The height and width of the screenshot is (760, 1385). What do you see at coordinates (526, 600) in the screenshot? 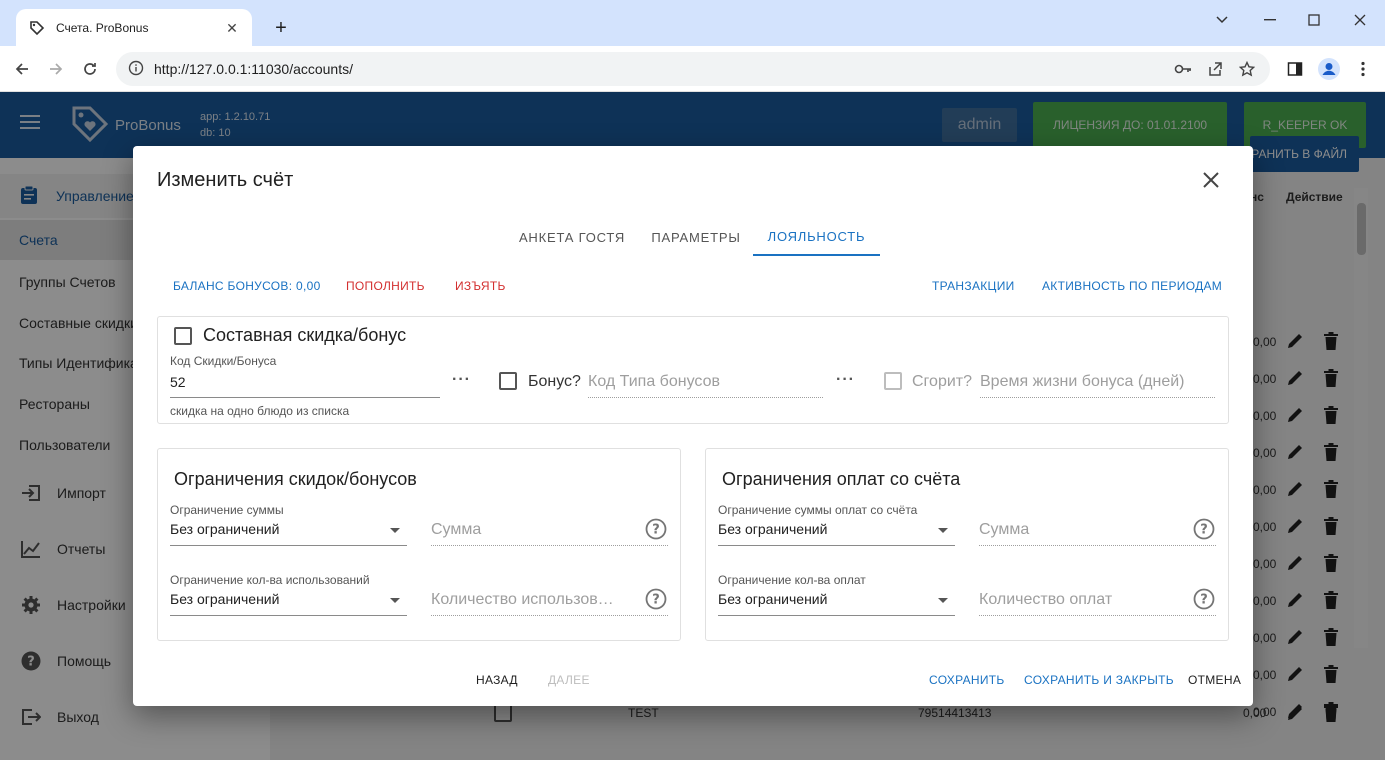
I see `usage-count-input: Количество использований` at bounding box center [526, 600].